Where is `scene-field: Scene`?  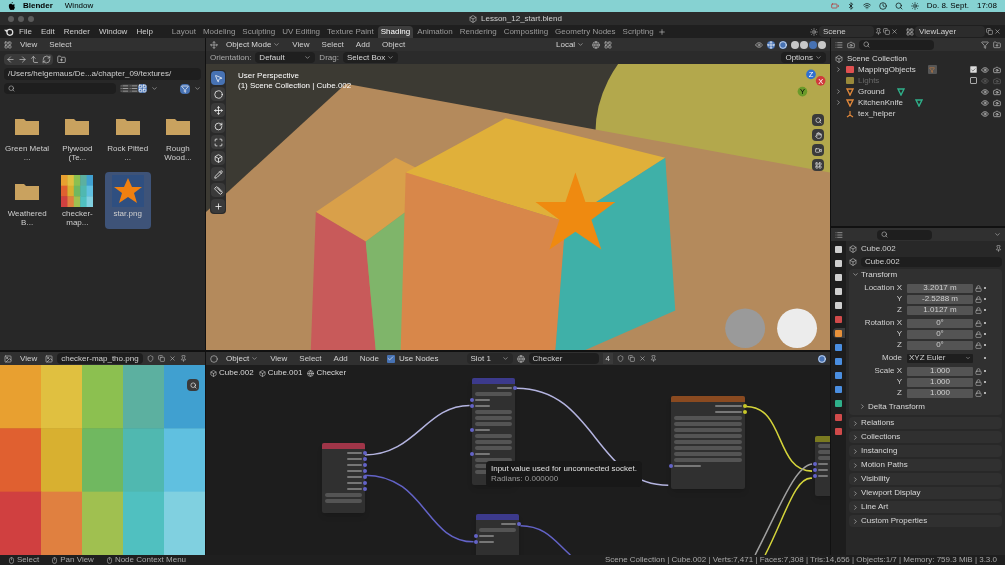 scene-field: Scene is located at coordinates (846, 31).